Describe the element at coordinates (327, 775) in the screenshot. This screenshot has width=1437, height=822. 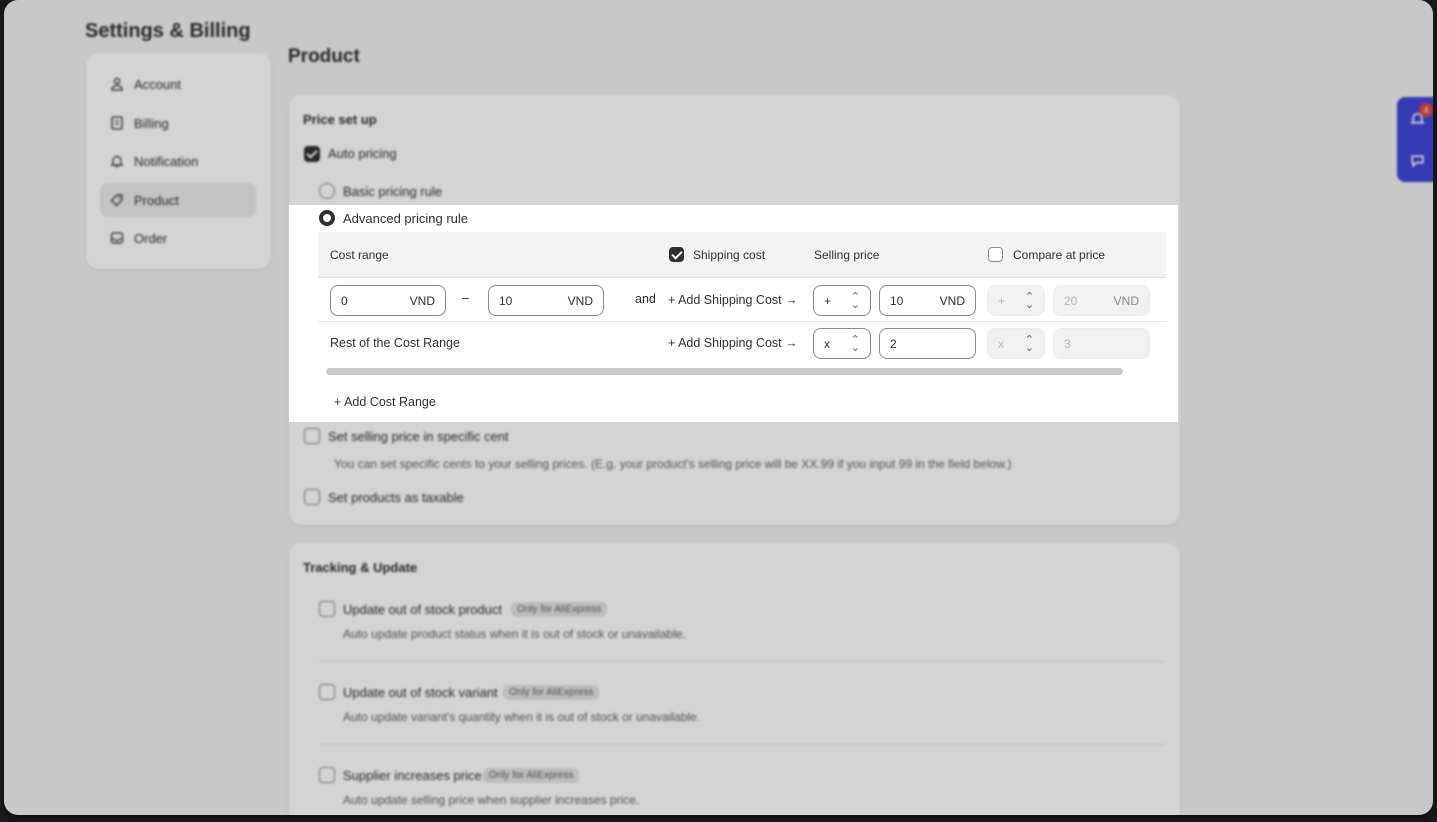
I see `supplier-price-checkbox` at that location.